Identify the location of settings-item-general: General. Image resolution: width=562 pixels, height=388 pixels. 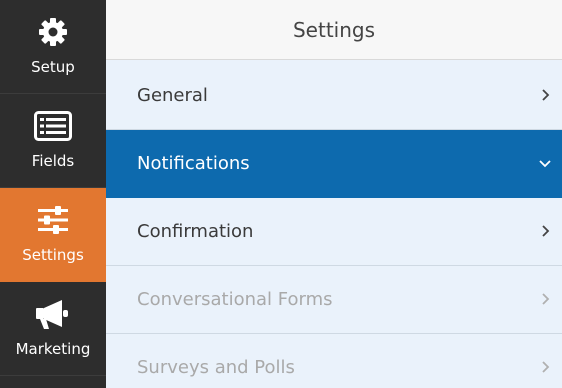
(334, 96).